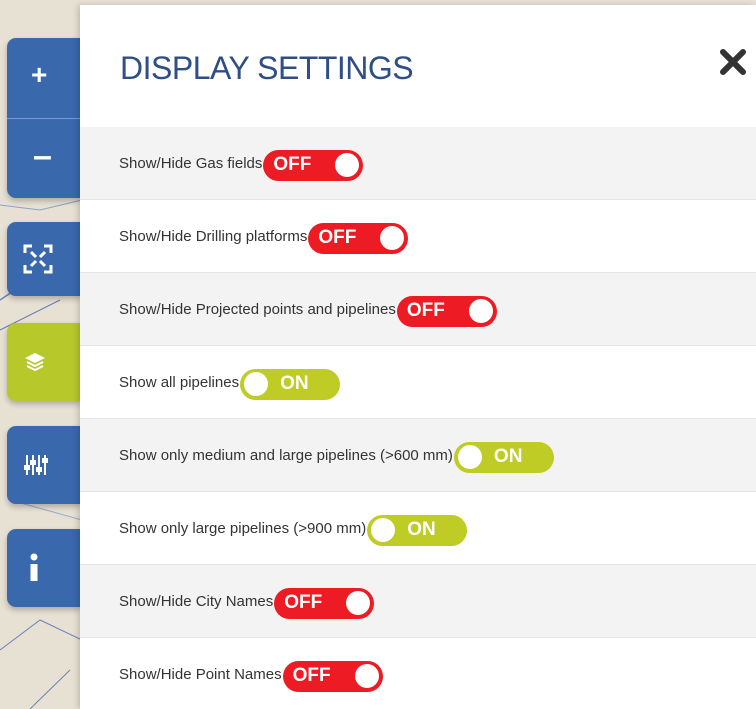  What do you see at coordinates (191, 163) in the screenshot?
I see `setting-label: Show/Hide Gas fields` at bounding box center [191, 163].